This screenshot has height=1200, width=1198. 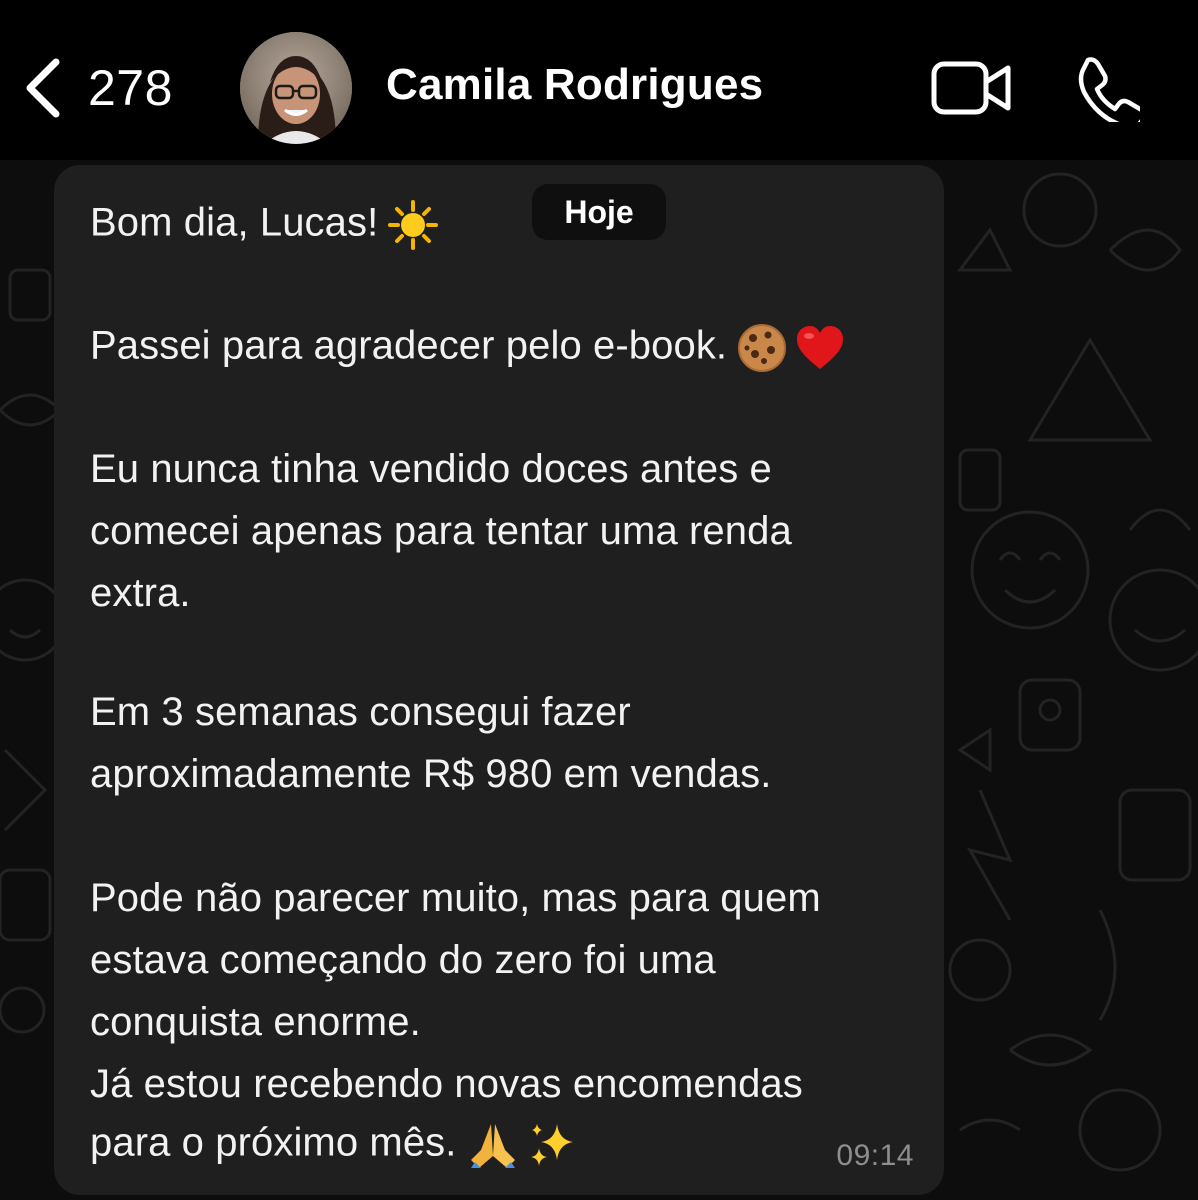 I want to click on unread-count: 278, so click(x=130, y=88).